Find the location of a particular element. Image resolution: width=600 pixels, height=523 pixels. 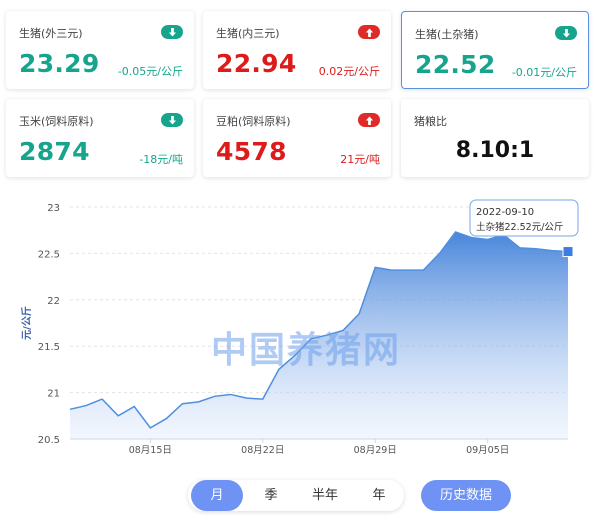

card-soymeal: 豆粕(饲料原料) 4578 21元/吨 is located at coordinates (297, 138).